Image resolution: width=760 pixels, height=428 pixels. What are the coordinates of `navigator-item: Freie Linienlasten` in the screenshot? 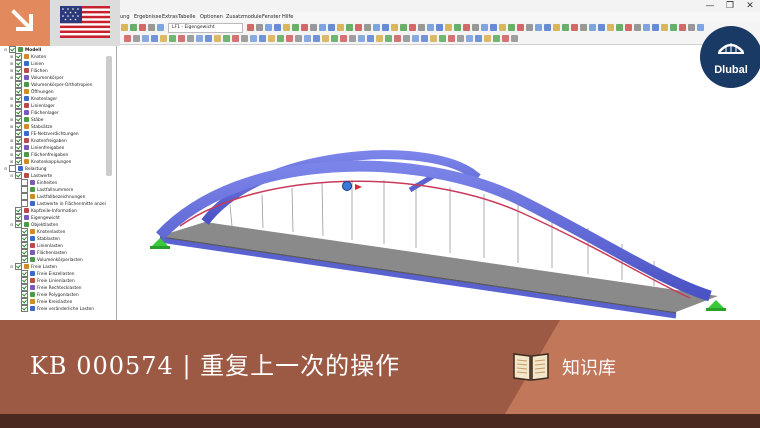 It's located at (45, 280).